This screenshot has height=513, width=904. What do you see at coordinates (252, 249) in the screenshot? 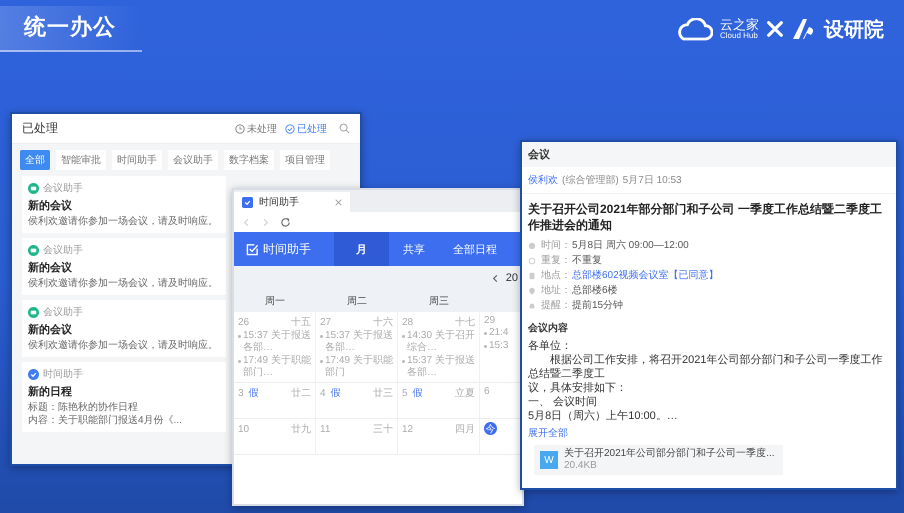
I see `checkbox-icon` at bounding box center [252, 249].